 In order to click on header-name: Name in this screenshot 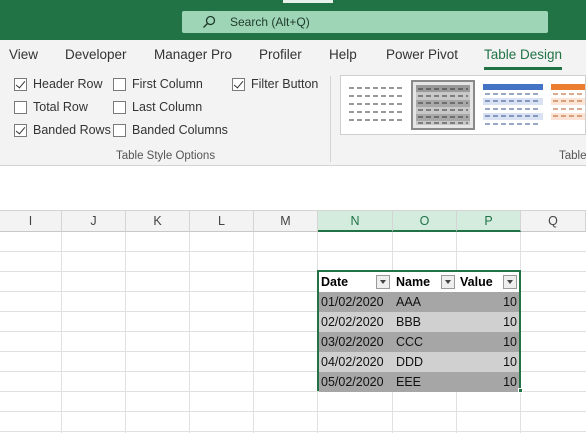, I will do `click(419, 282)`.